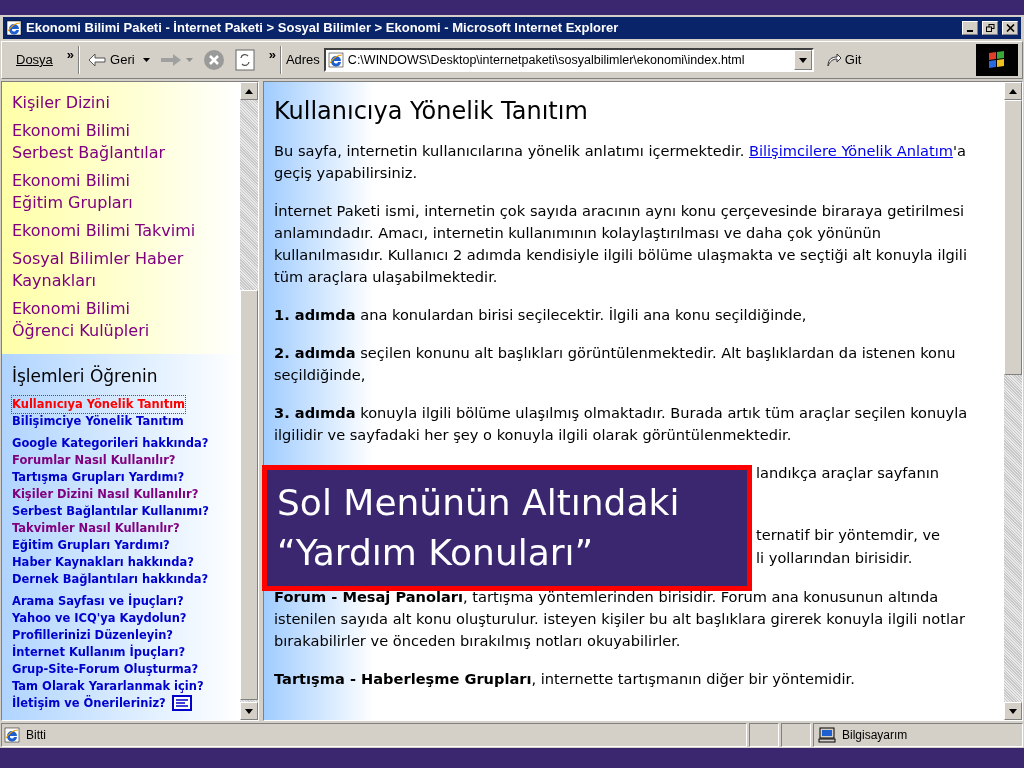  I want to click on caret-icon, so click(146, 60).